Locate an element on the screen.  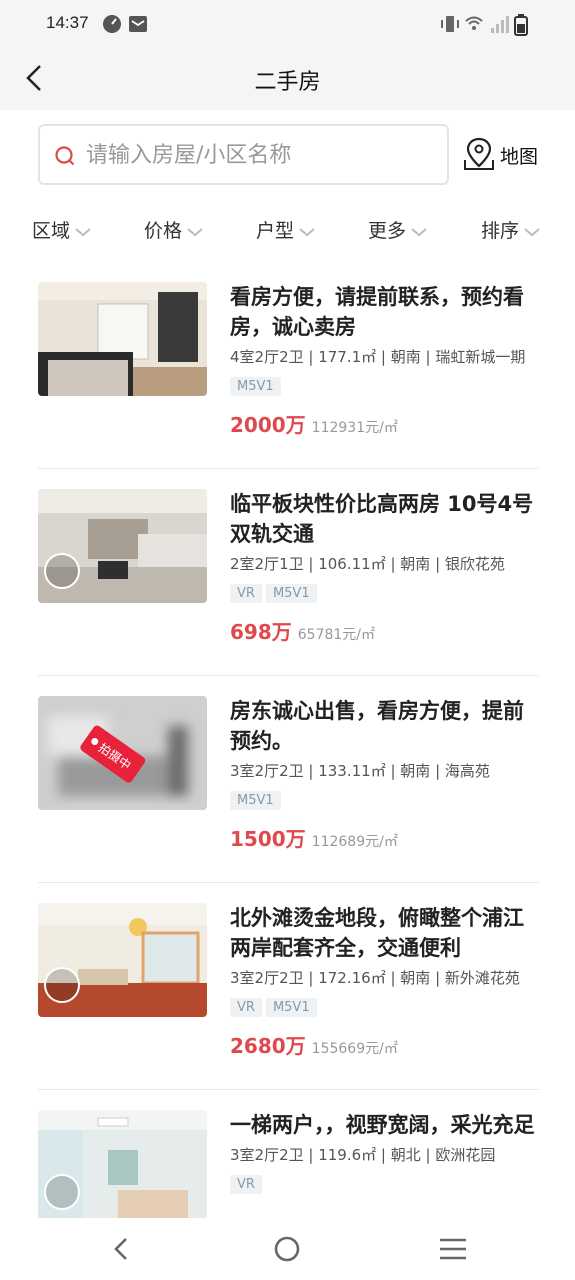
filter-price: 价格 is located at coordinates (174, 229).